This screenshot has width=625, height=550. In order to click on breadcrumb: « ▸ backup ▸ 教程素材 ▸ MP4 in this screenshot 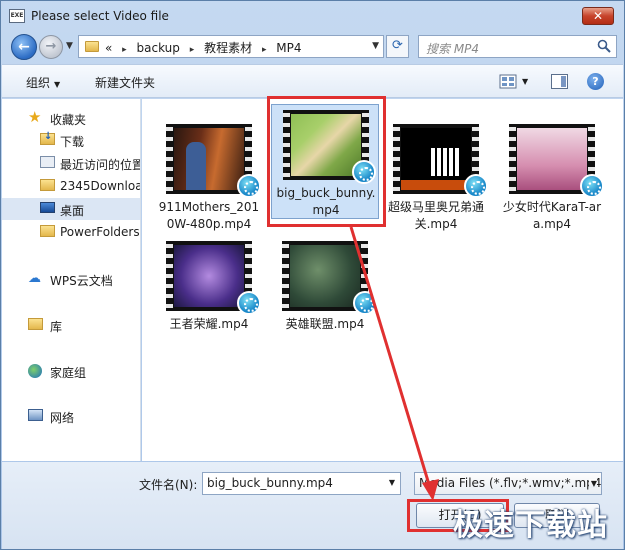, I will do `click(203, 47)`.